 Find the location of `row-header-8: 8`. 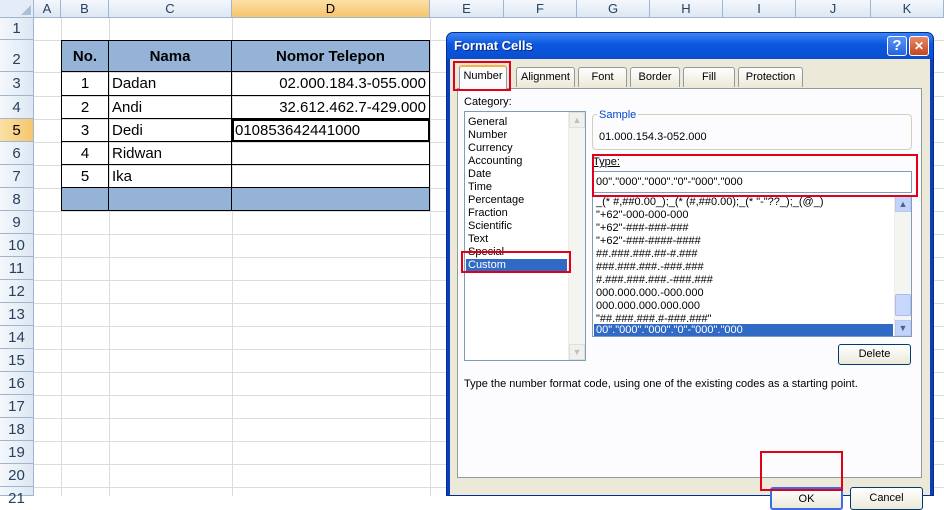

row-header-8: 8 is located at coordinates (17, 199).